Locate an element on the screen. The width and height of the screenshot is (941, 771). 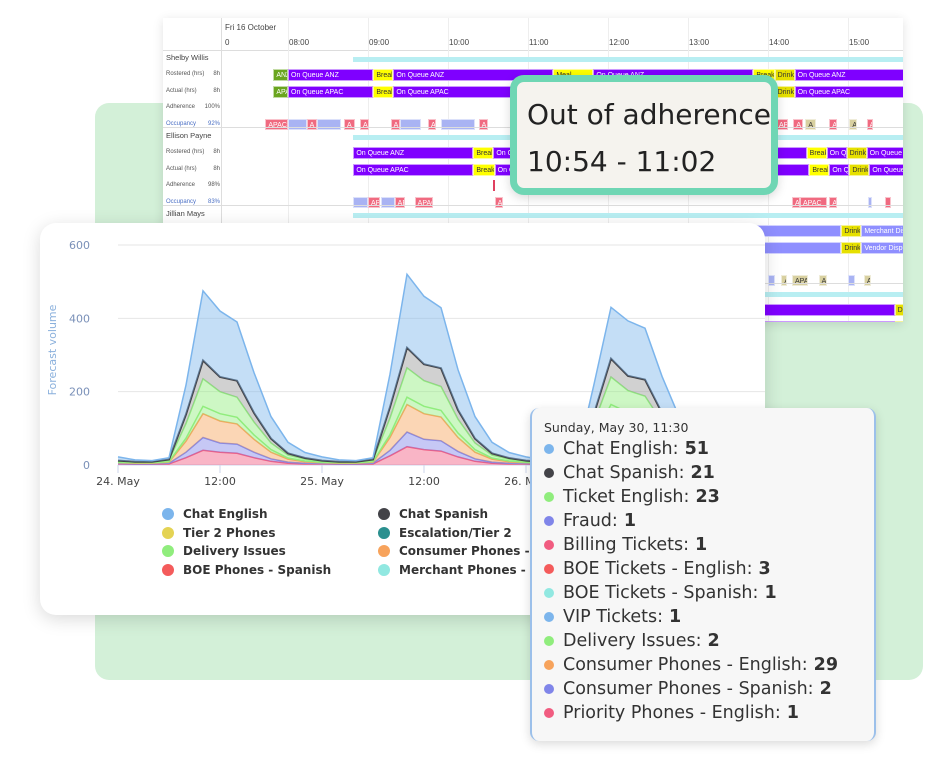
tooltip-item: Priority Phones - English:1 is located at coordinates (709, 713).